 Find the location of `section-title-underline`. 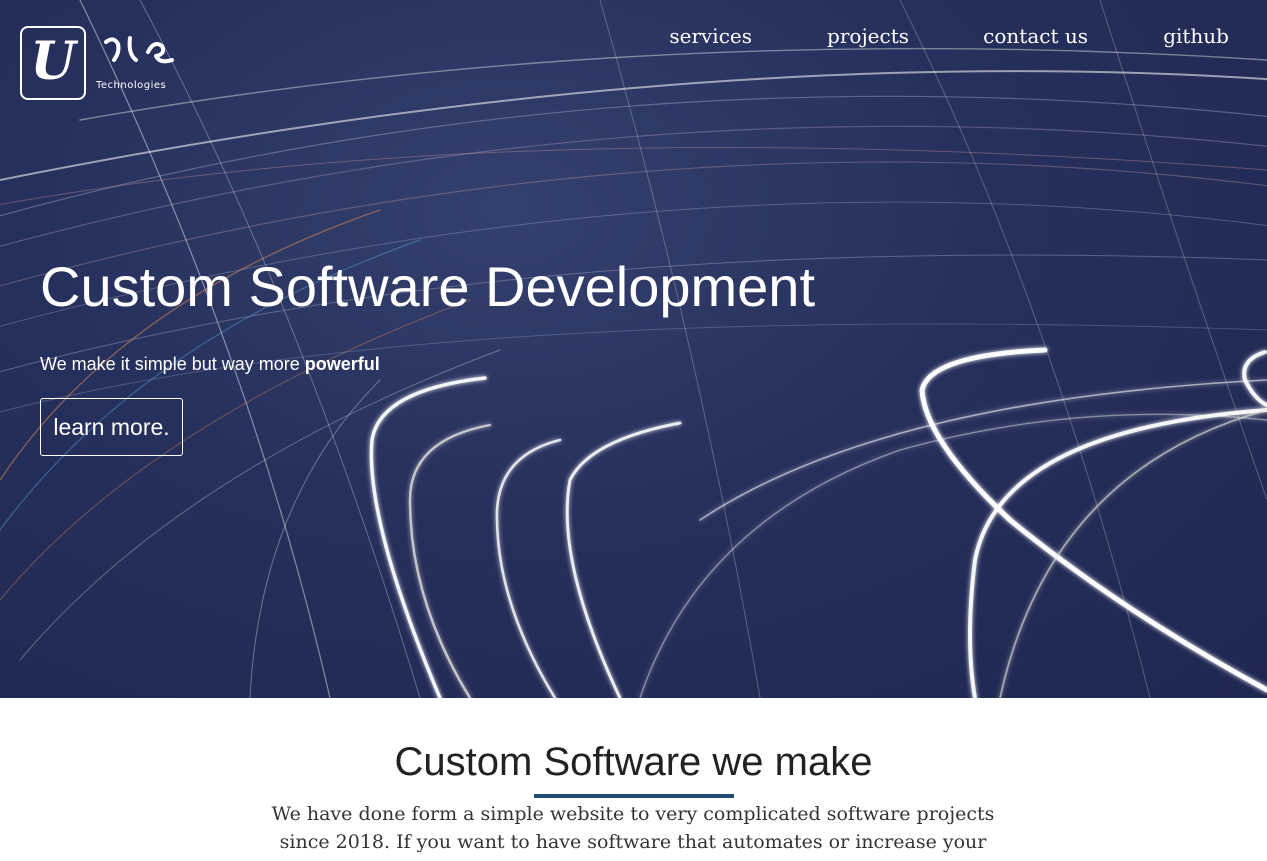

section-title-underline is located at coordinates (634, 796).